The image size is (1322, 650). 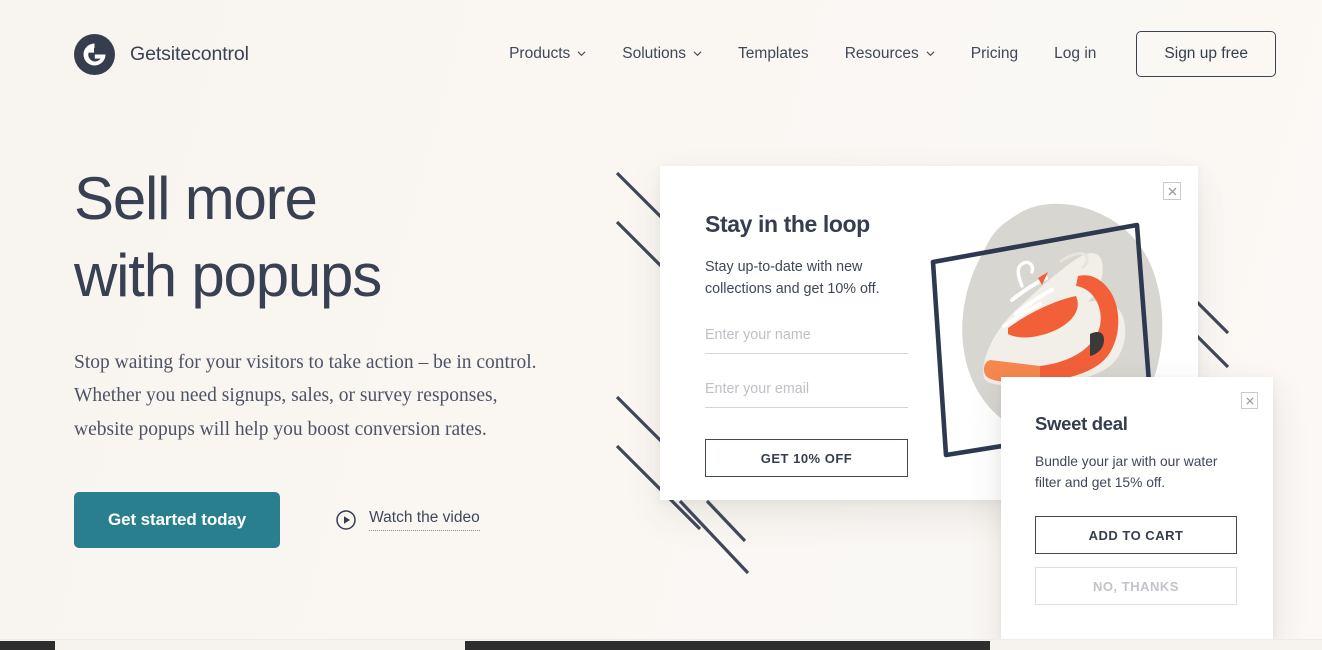 I want to click on nav-item-login: Log in, so click(x=1075, y=54).